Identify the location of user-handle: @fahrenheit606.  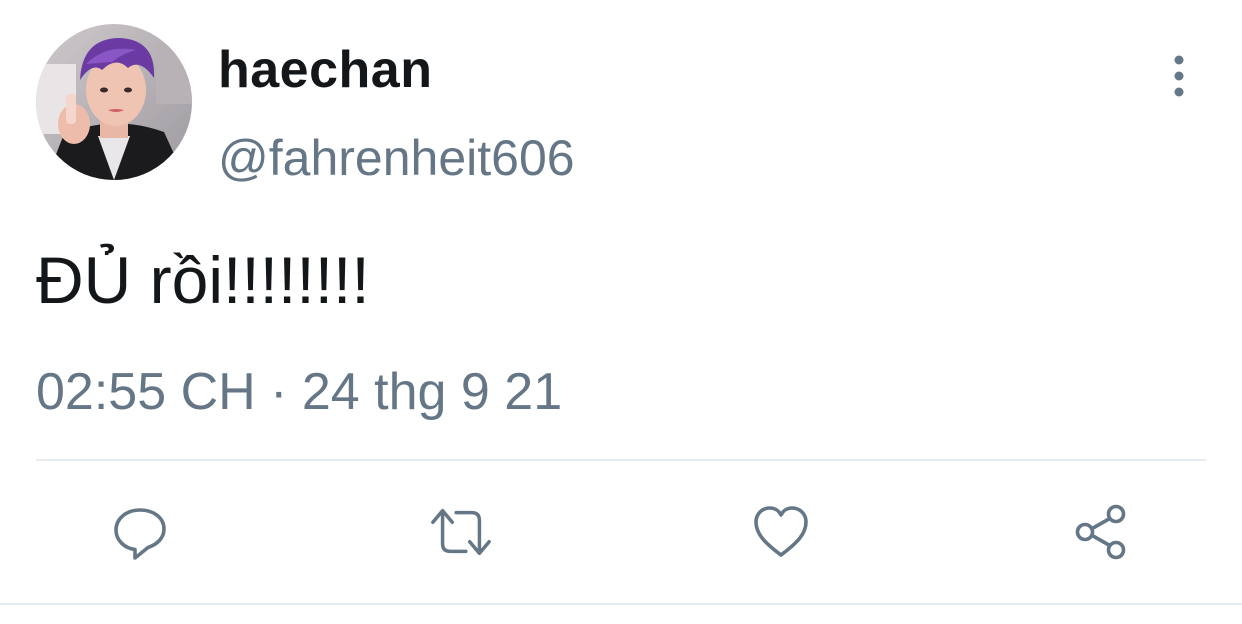
(396, 158).